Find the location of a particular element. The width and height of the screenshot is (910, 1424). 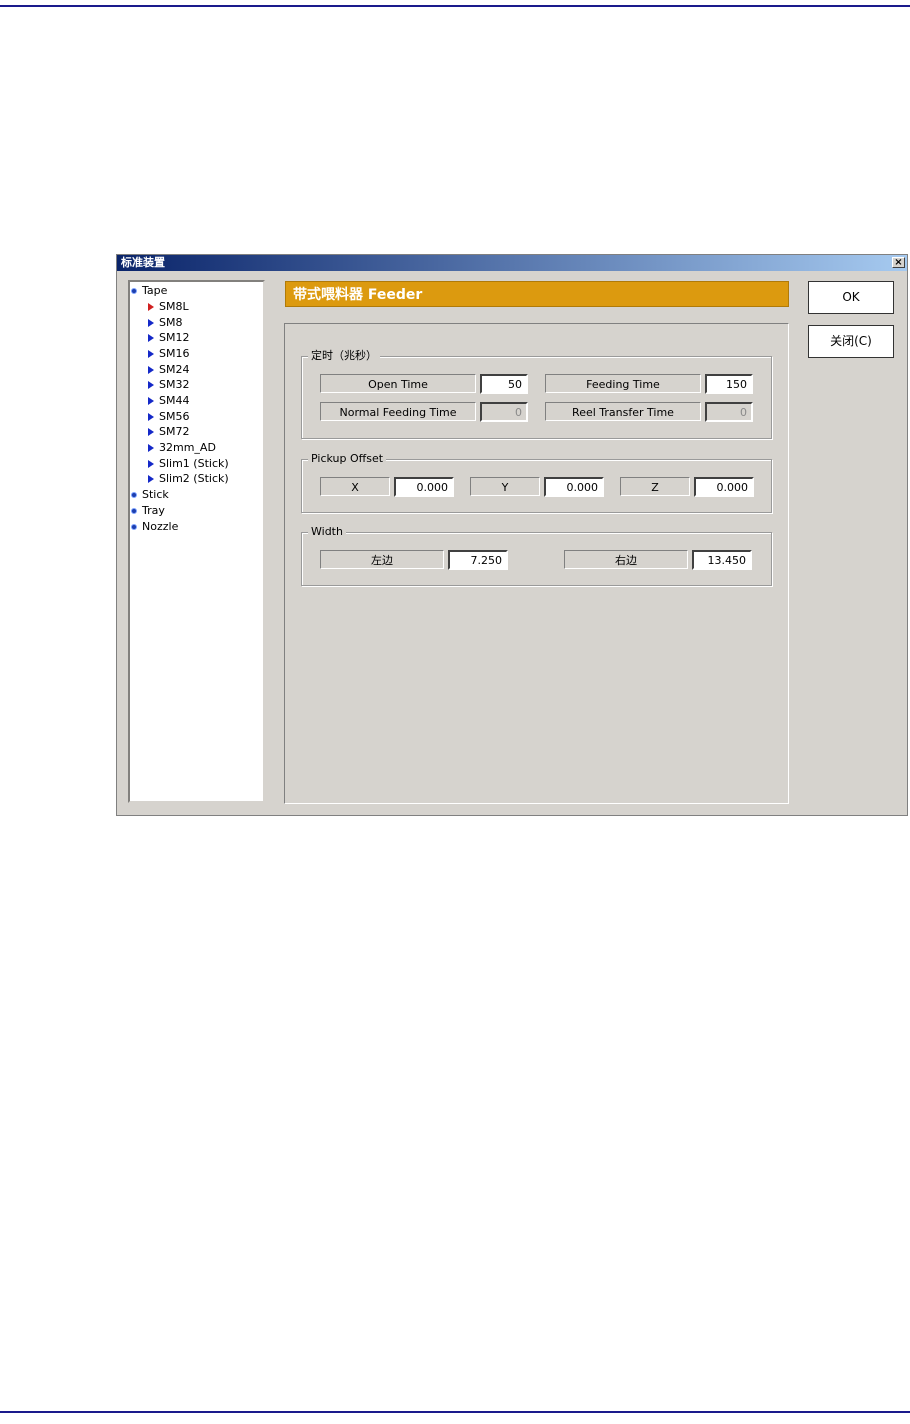

pickup-z-input: 0.000 is located at coordinates (724, 487).